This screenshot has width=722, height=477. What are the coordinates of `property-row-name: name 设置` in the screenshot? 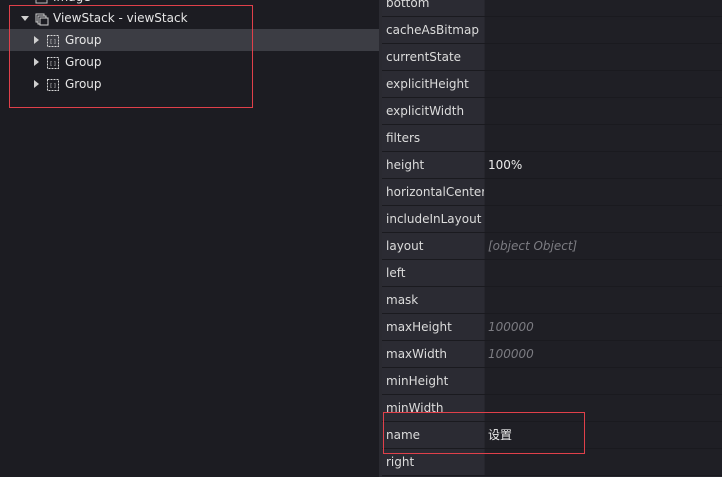 It's located at (552, 435).